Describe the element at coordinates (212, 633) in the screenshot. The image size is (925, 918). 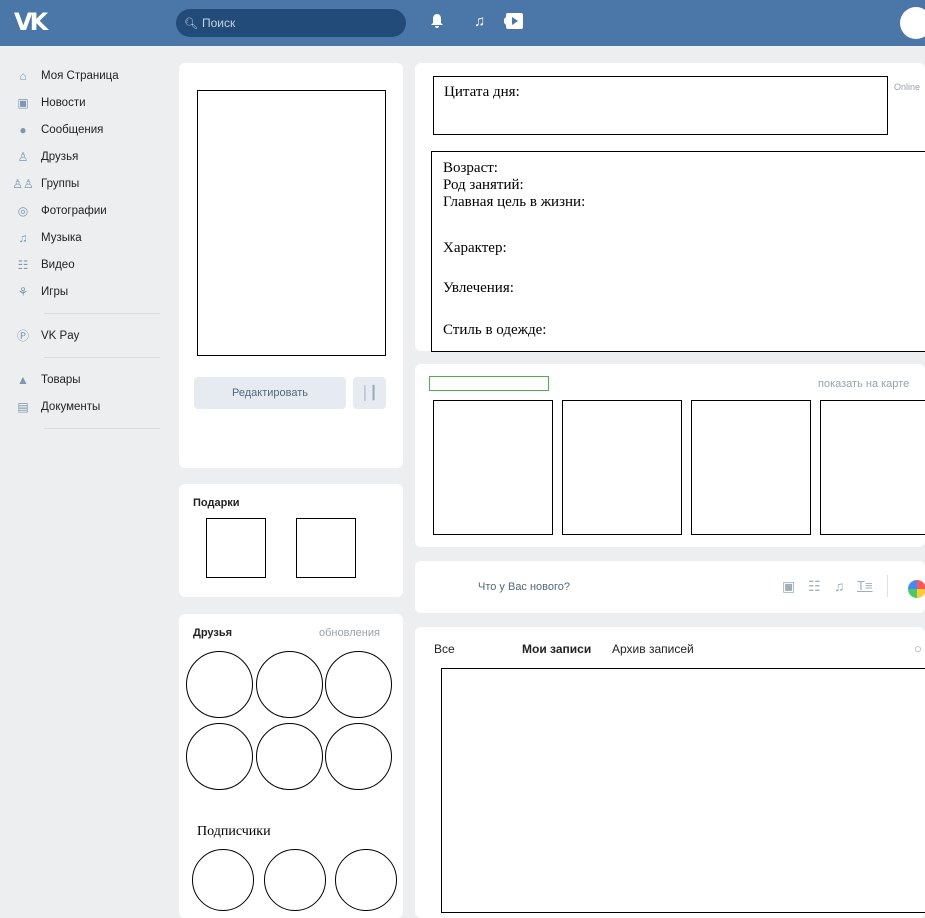
I see `friends-title: Друзья` at that location.